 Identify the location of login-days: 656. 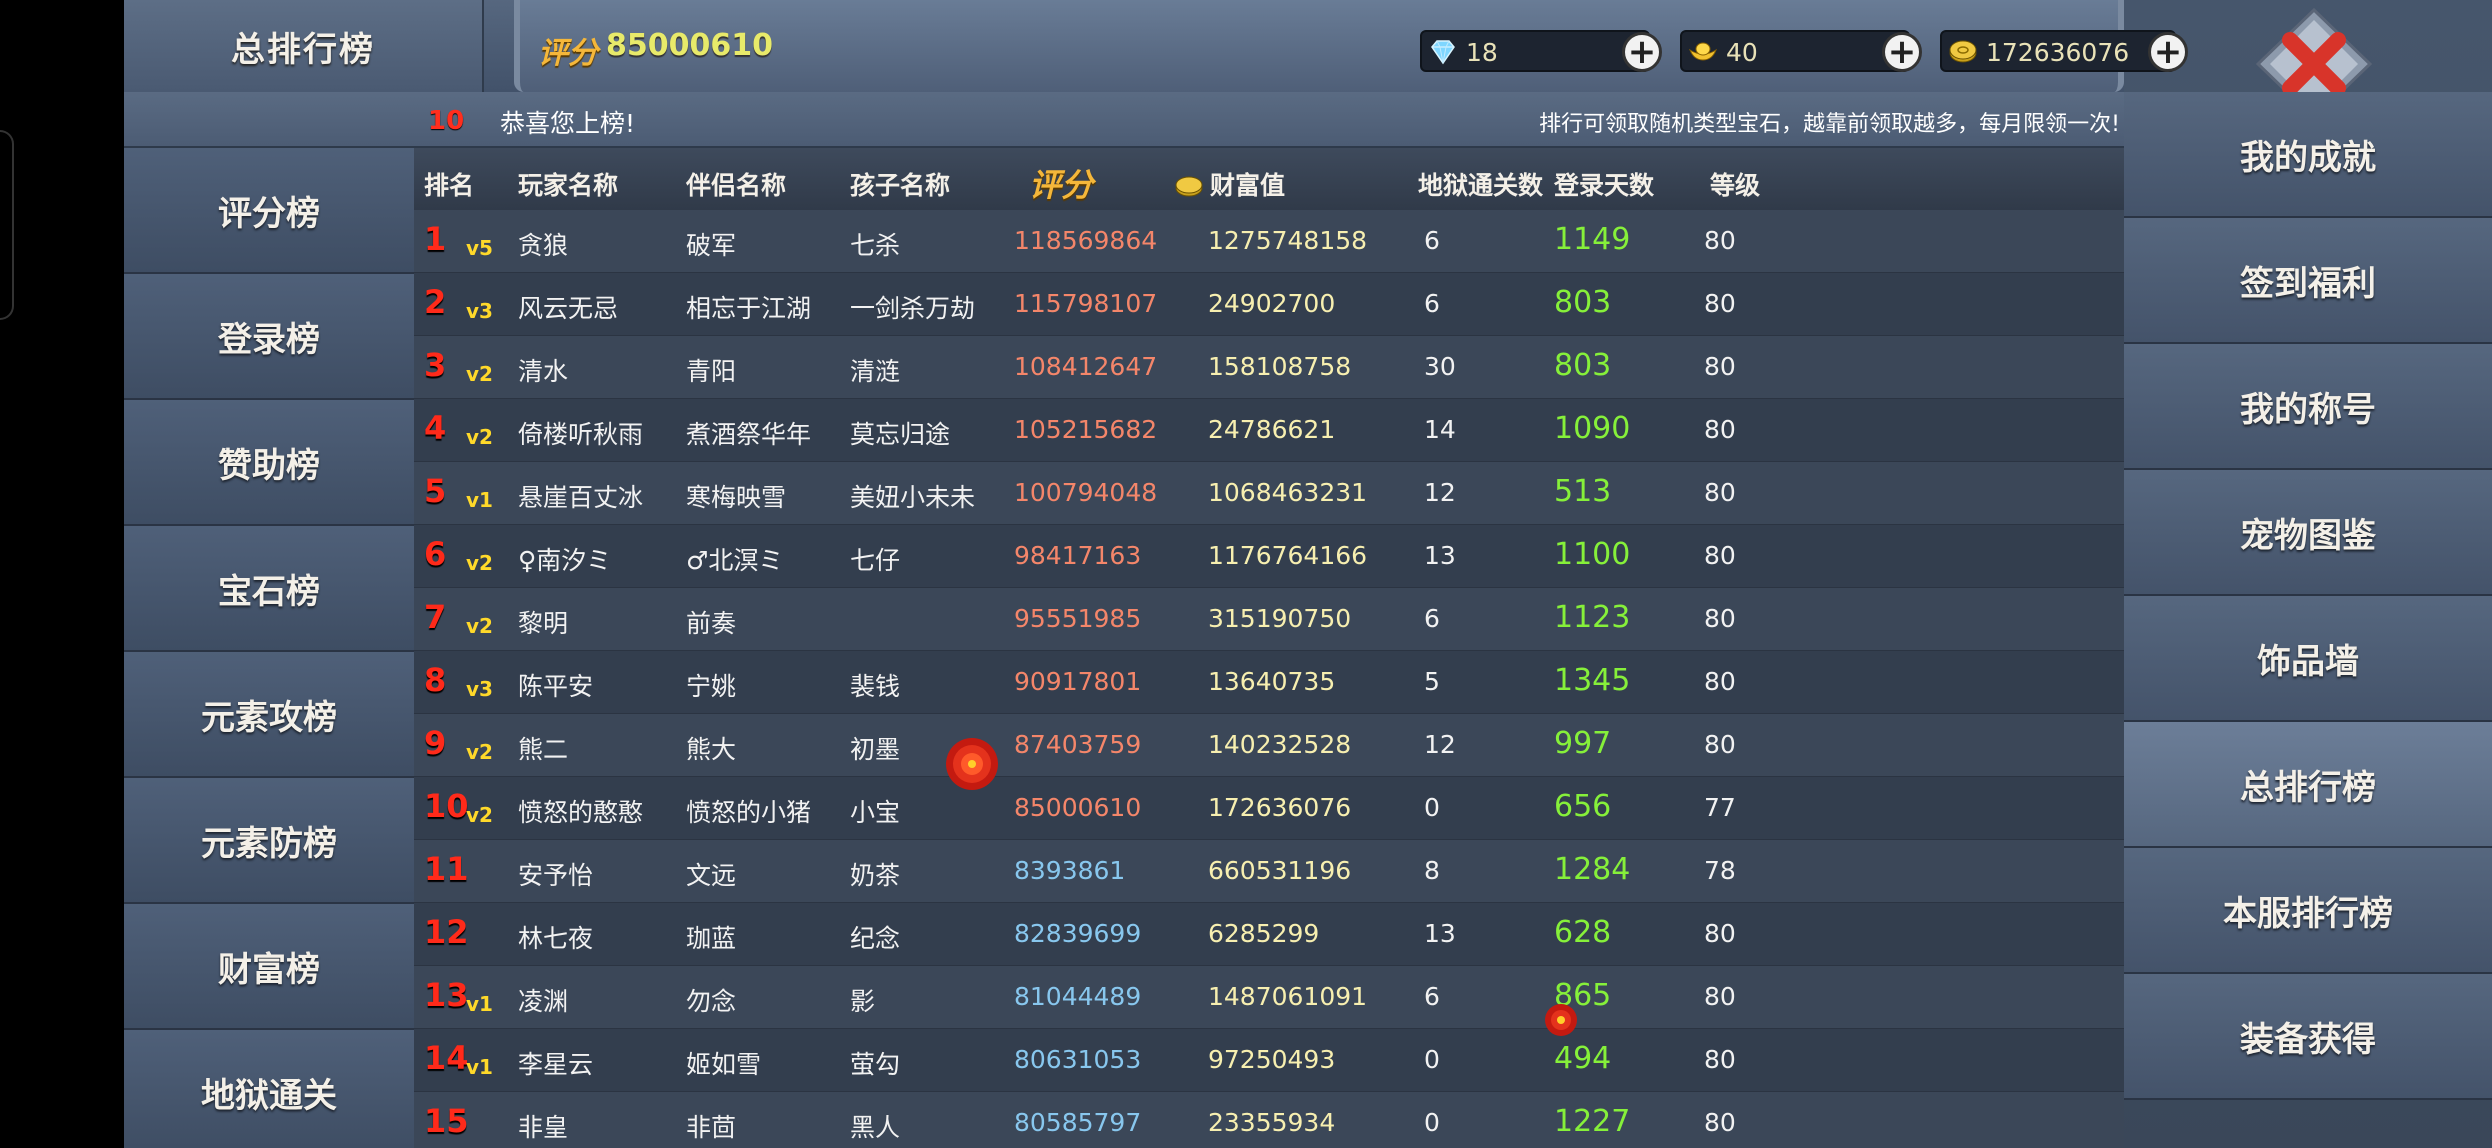
(1583, 806).